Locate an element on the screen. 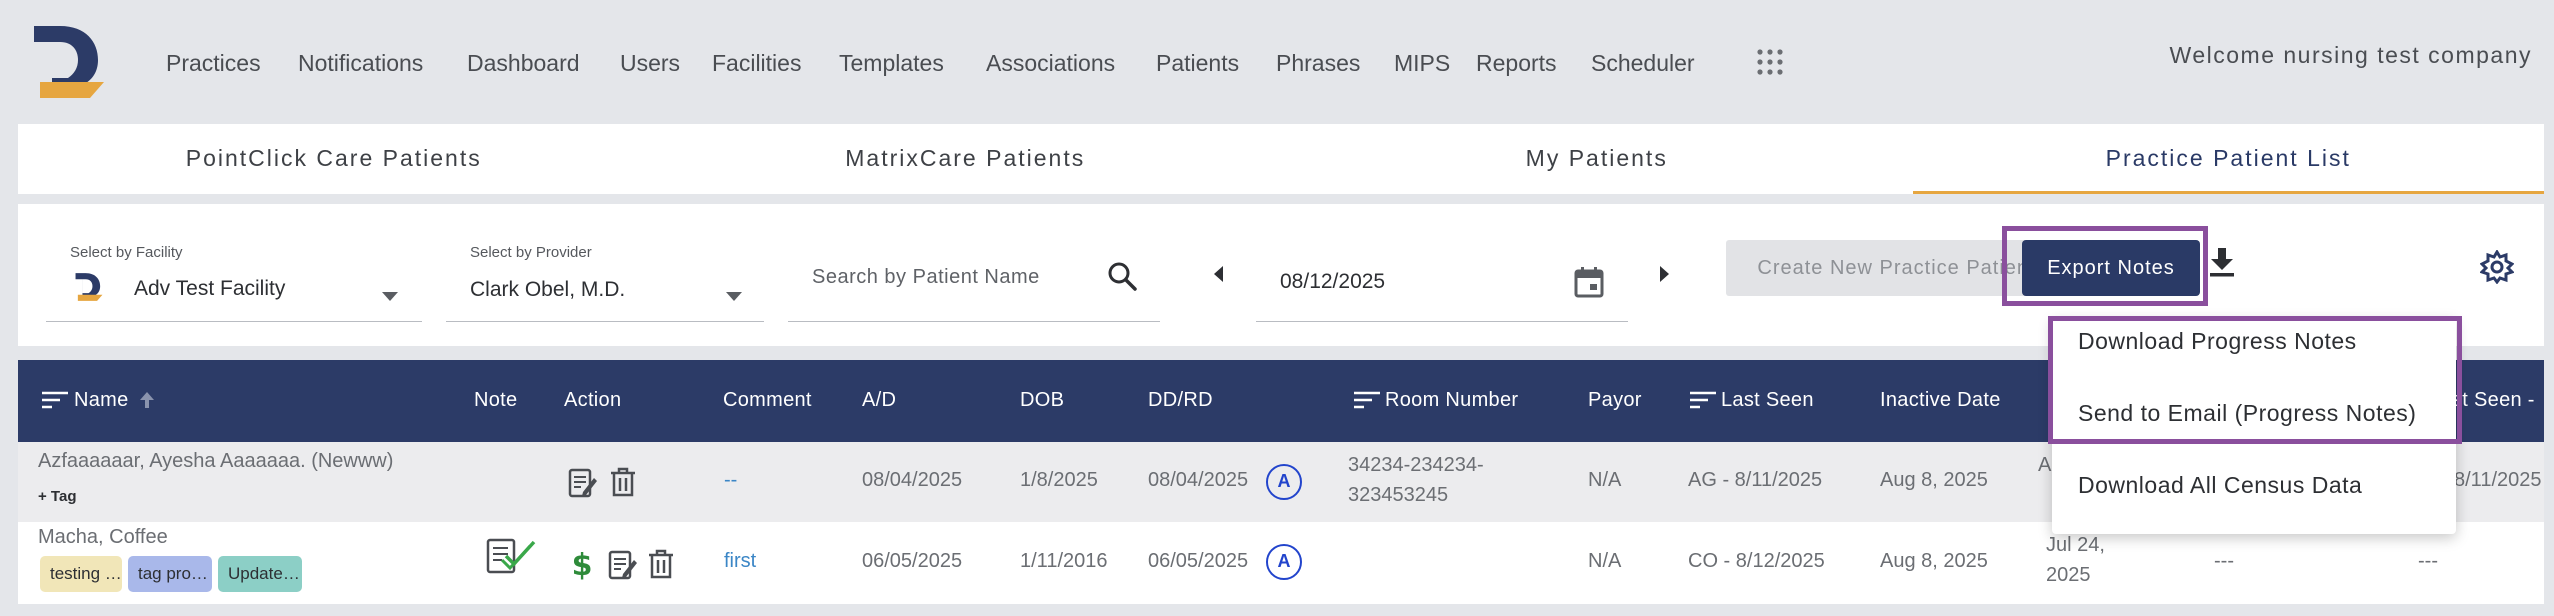 Image resolution: width=2554 pixels, height=616 pixels. nav-phrases: Phrases is located at coordinates (1318, 63).